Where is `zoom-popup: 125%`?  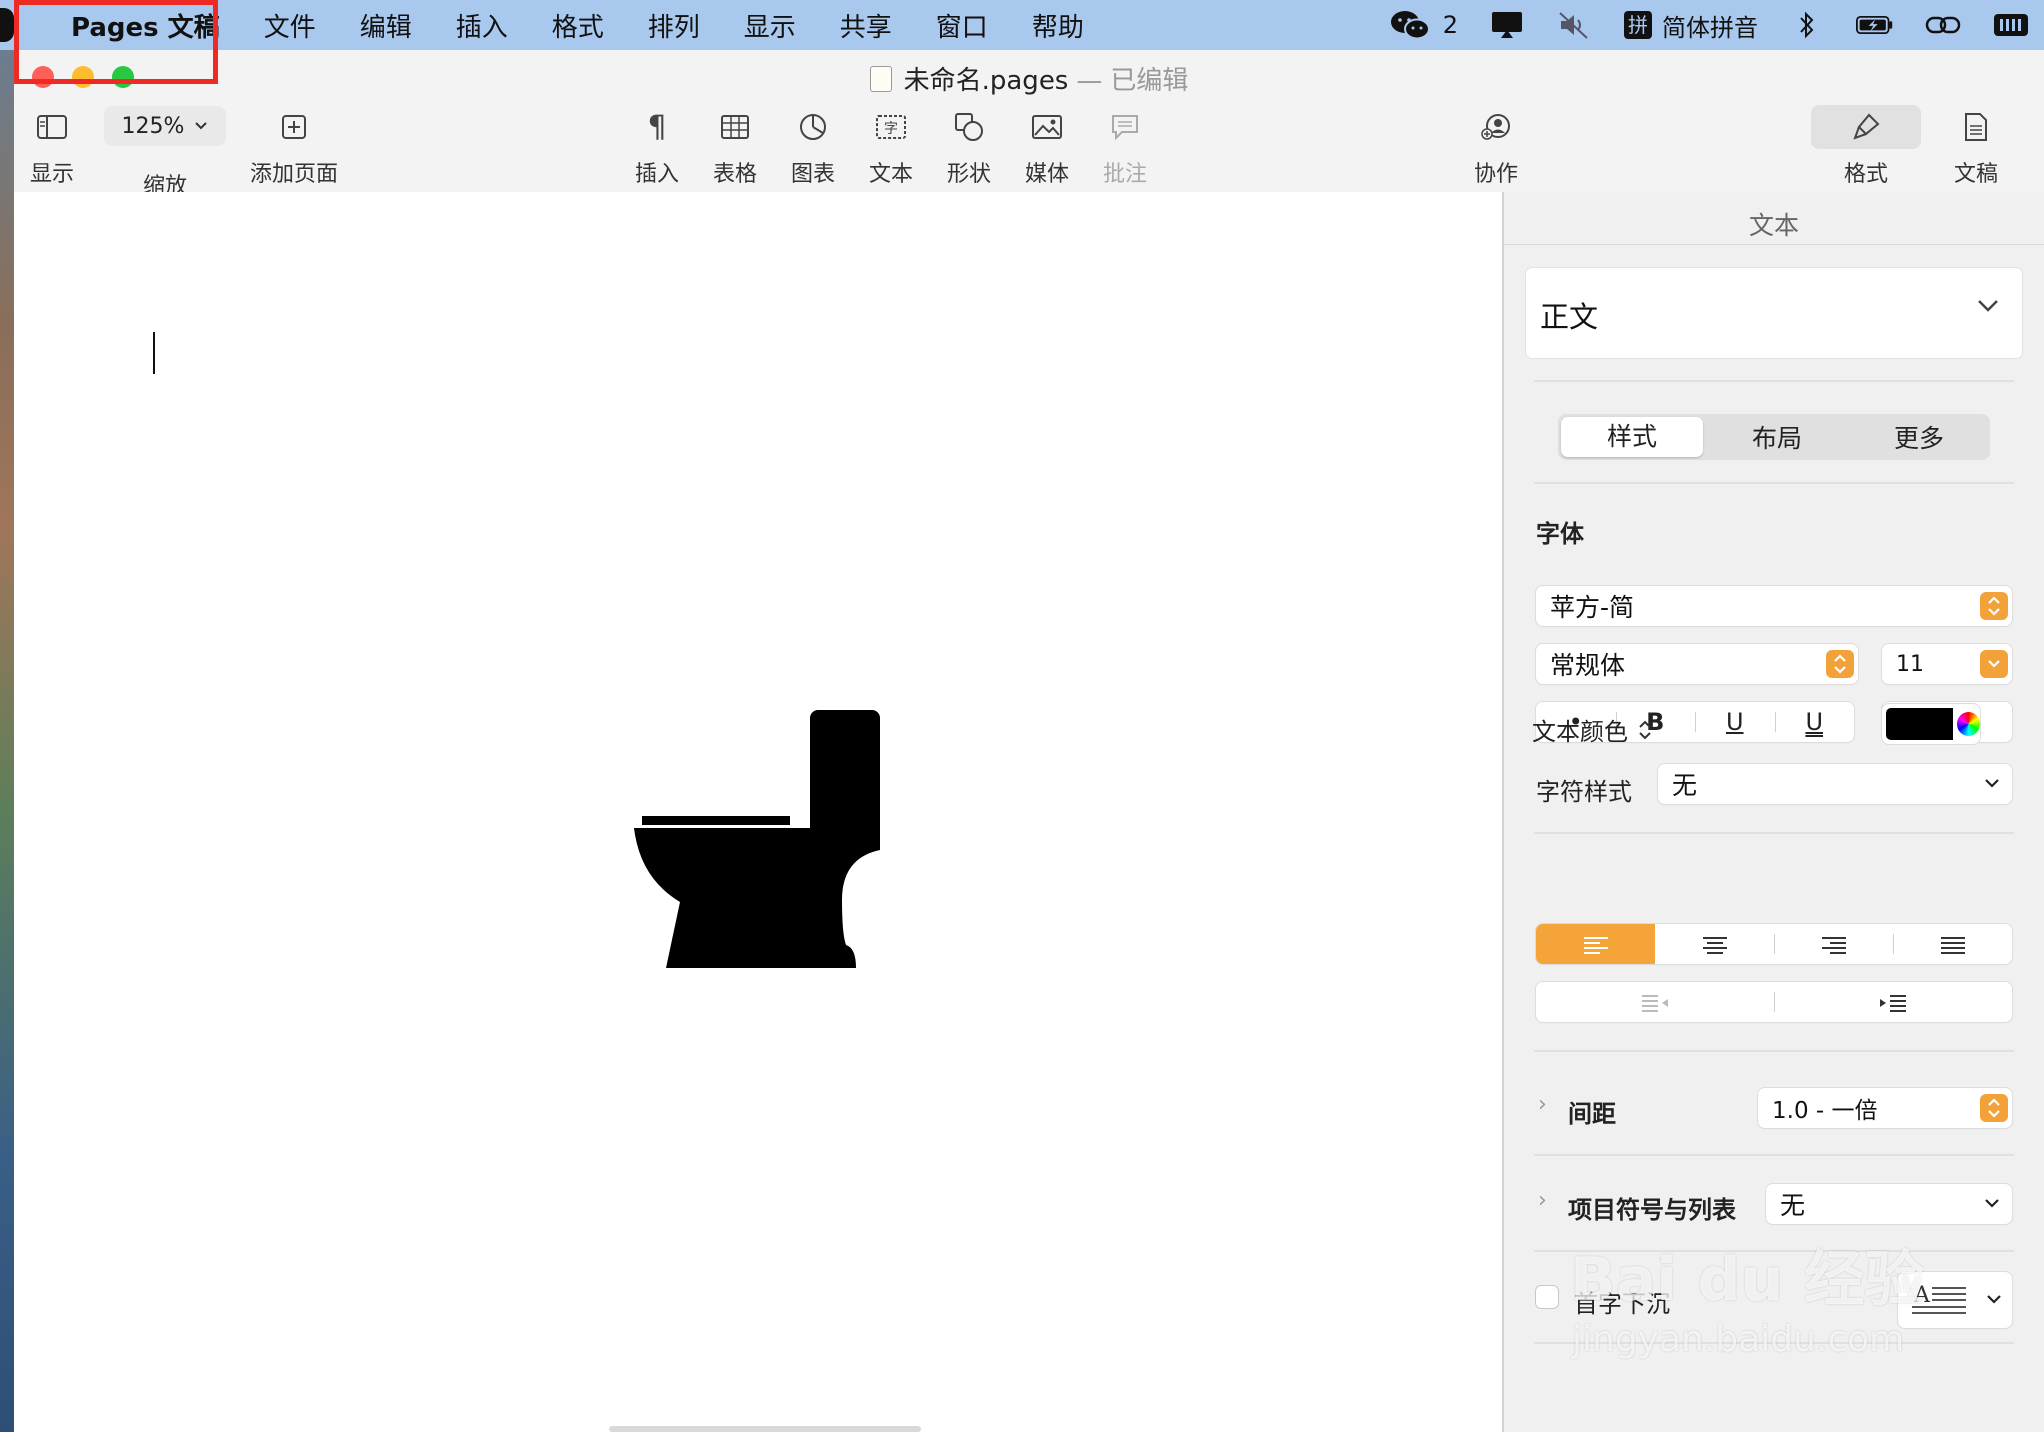
zoom-popup: 125% is located at coordinates (165, 126).